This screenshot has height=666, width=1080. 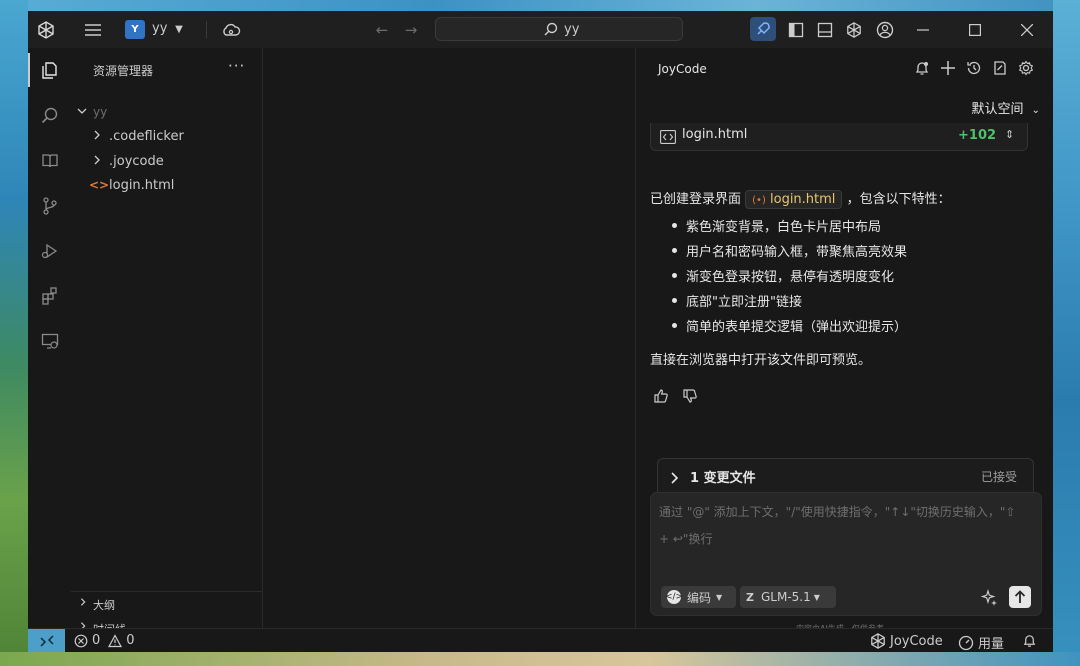 I want to click on workspace-selector: 默认空间 ⌄, so click(x=1005, y=107).